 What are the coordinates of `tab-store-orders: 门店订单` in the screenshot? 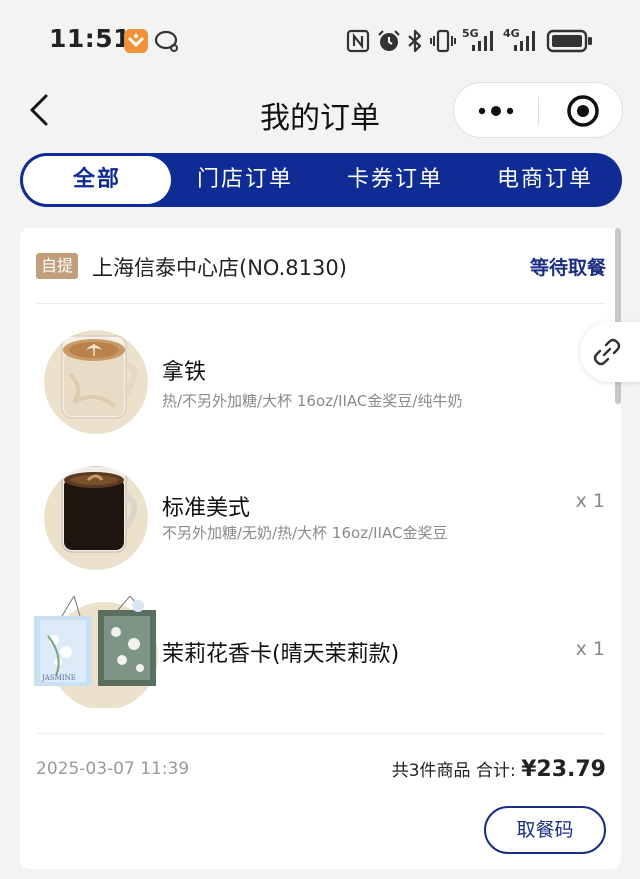 It's located at (245, 180).